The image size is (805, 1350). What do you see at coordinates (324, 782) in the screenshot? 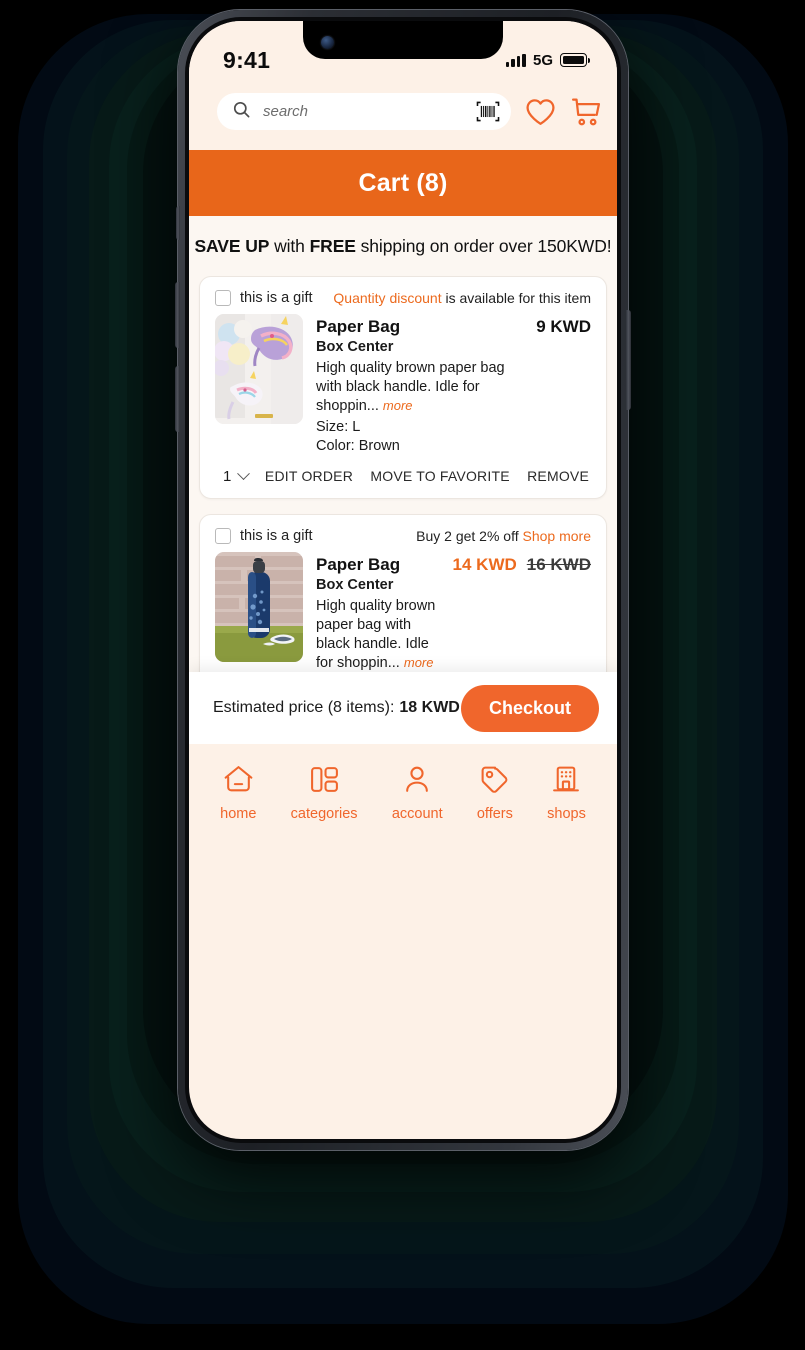
I see `grid-categories-icon` at bounding box center [324, 782].